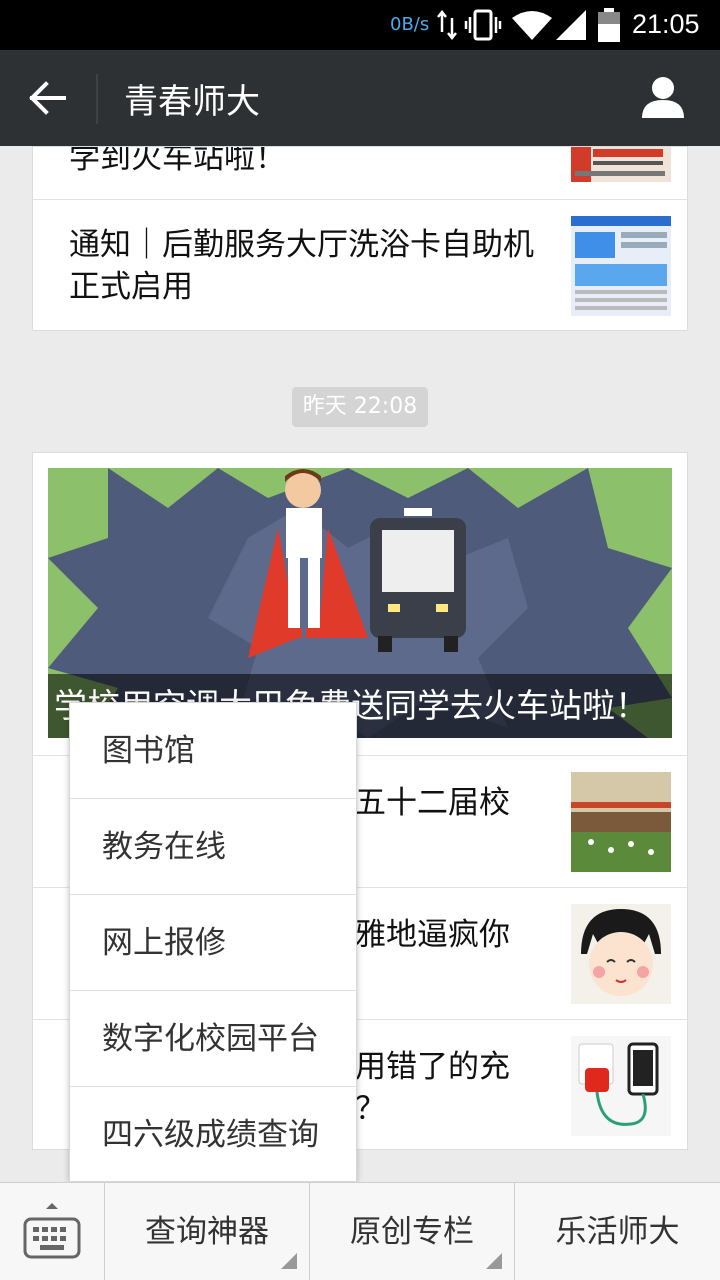 Image resolution: width=720 pixels, height=1280 pixels. What do you see at coordinates (663, 97) in the screenshot?
I see `profile-icon` at bounding box center [663, 97].